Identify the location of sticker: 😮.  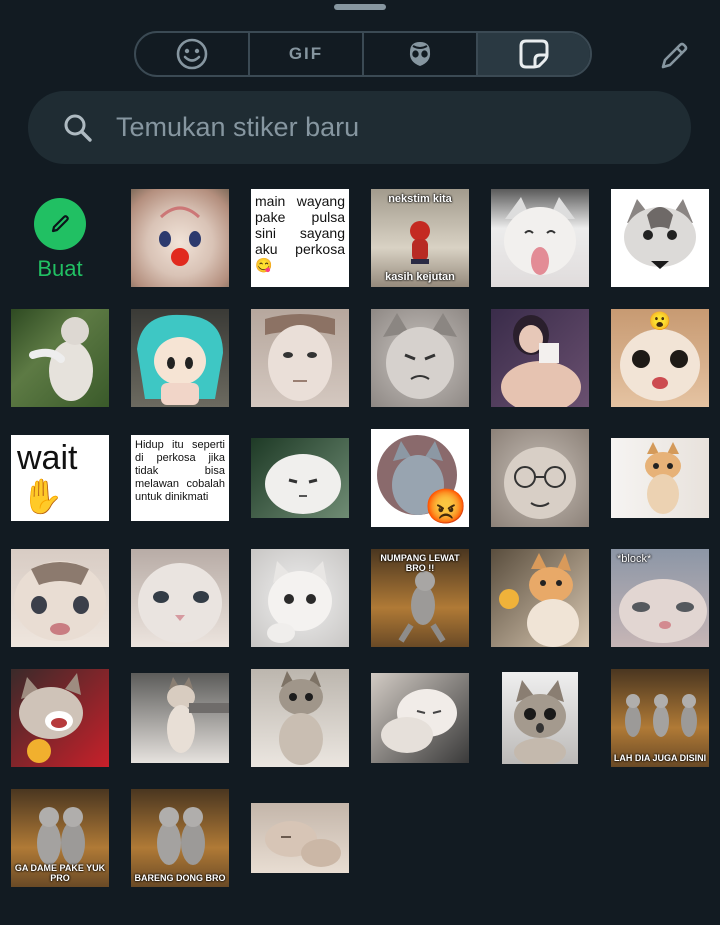
(660, 358).